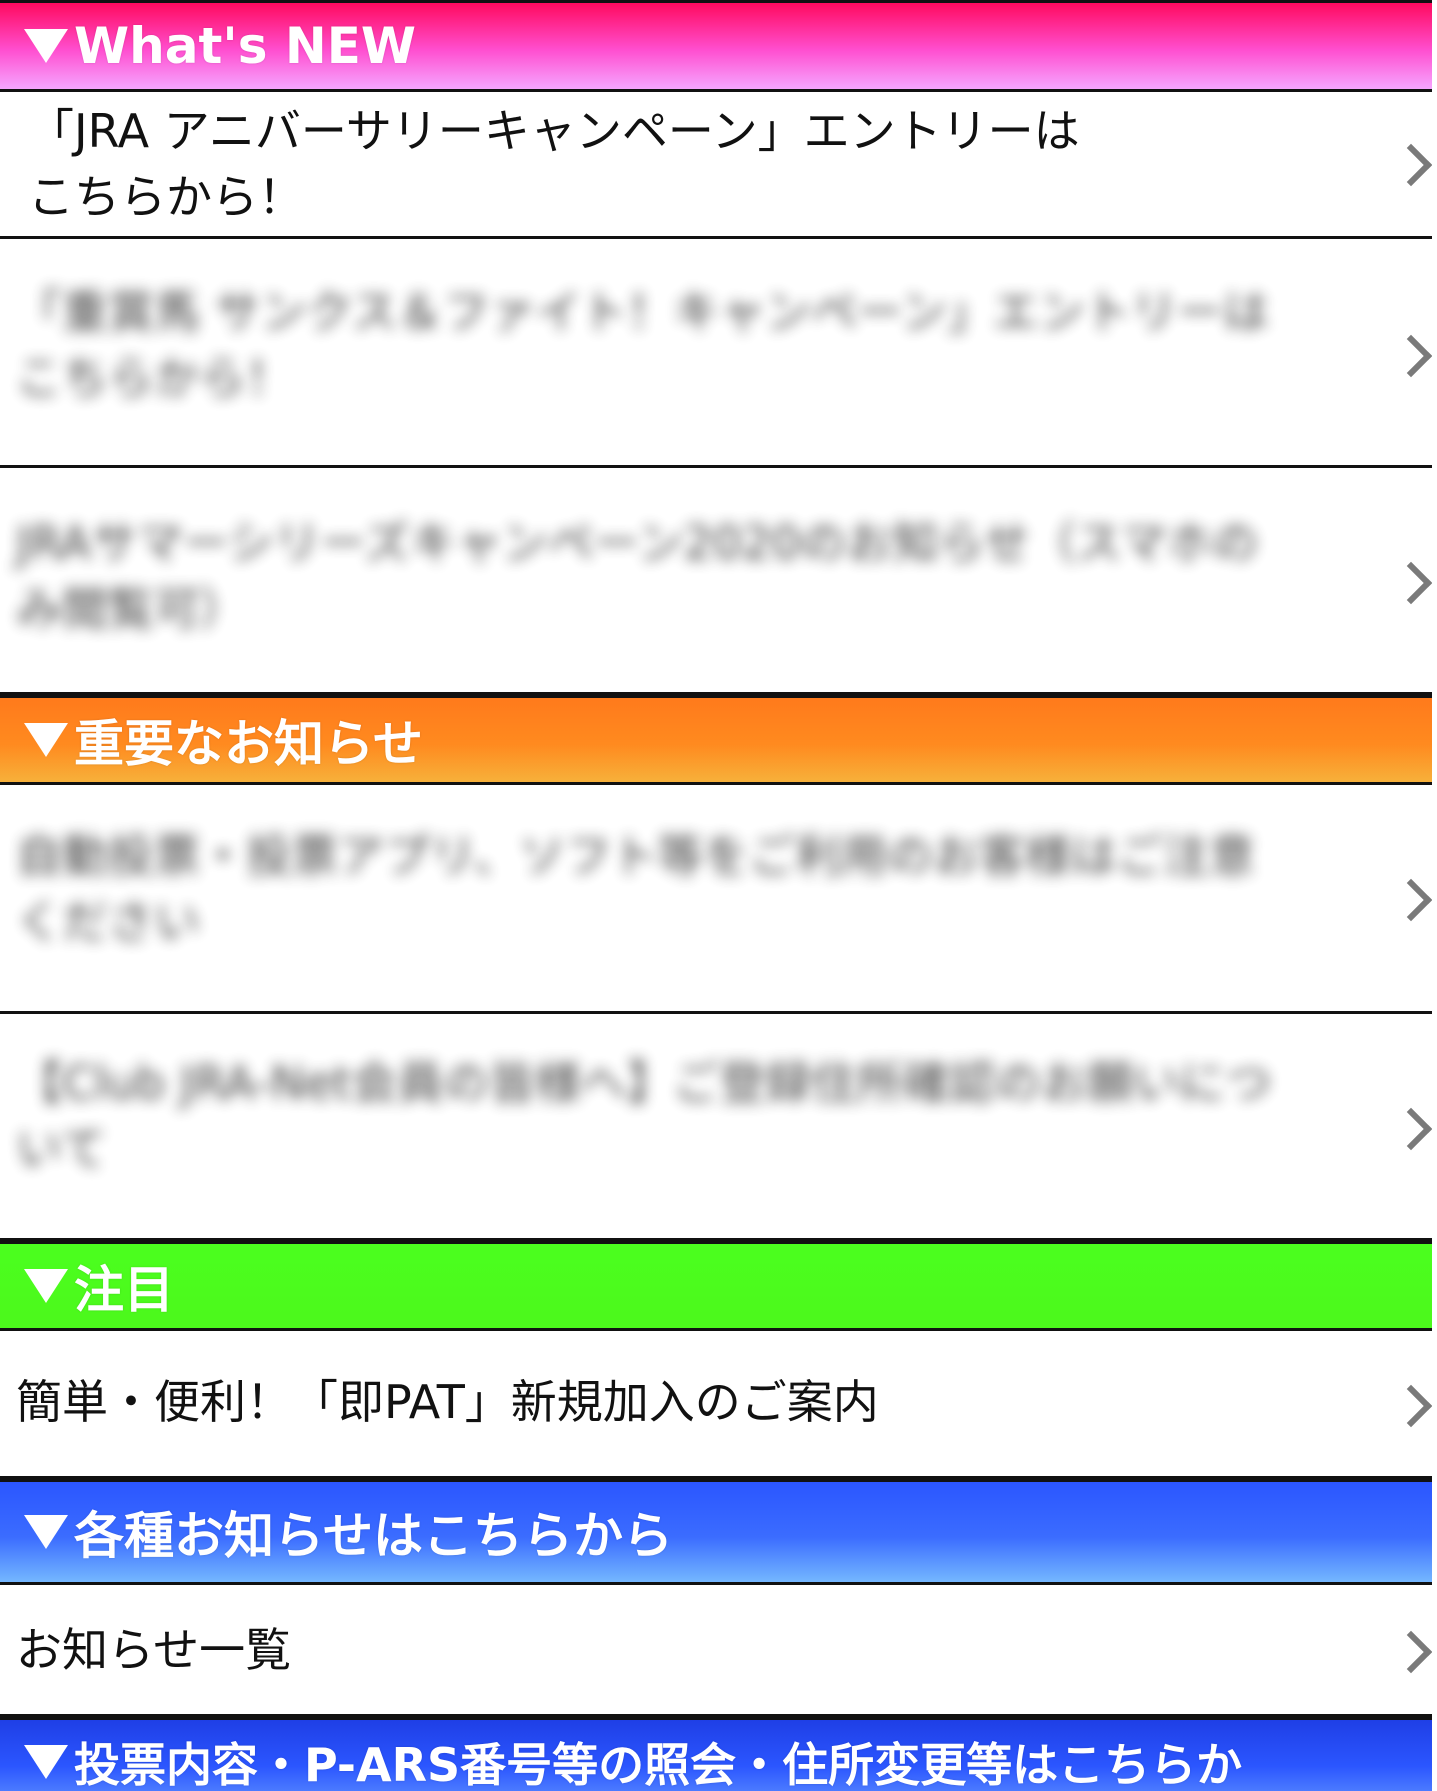 Image resolution: width=1437 pixels, height=1791 pixels. I want to click on featured-item-soku-pat: 簡単・便利！「即PAT」新規加入のご案内, so click(716, 1405).